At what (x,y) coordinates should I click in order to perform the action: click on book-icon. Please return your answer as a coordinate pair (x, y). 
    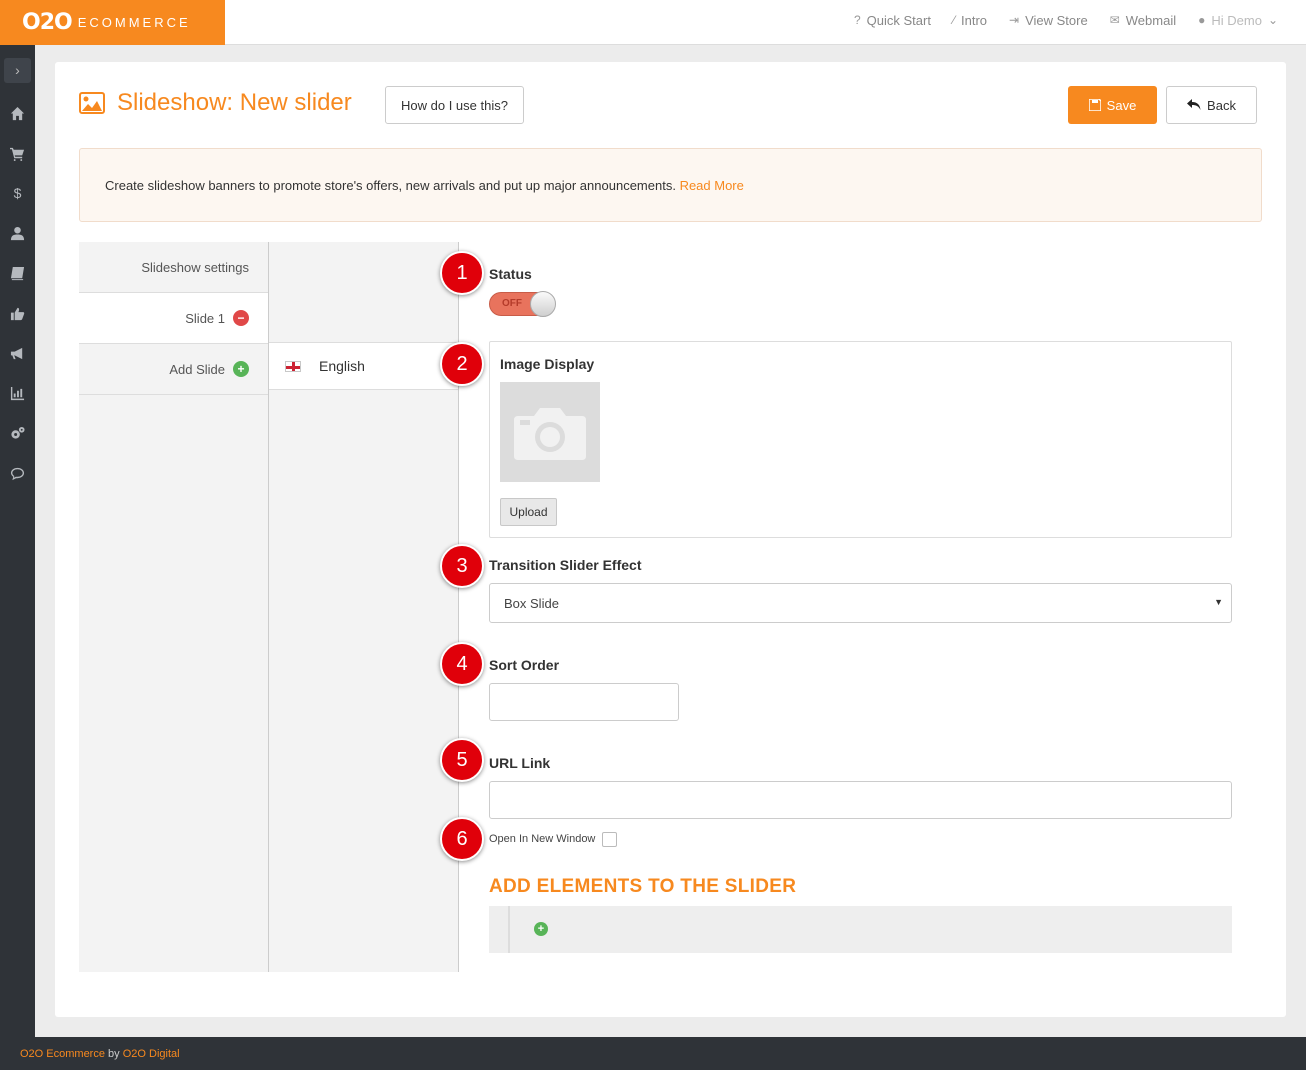
    Looking at the image, I should click on (17, 273).